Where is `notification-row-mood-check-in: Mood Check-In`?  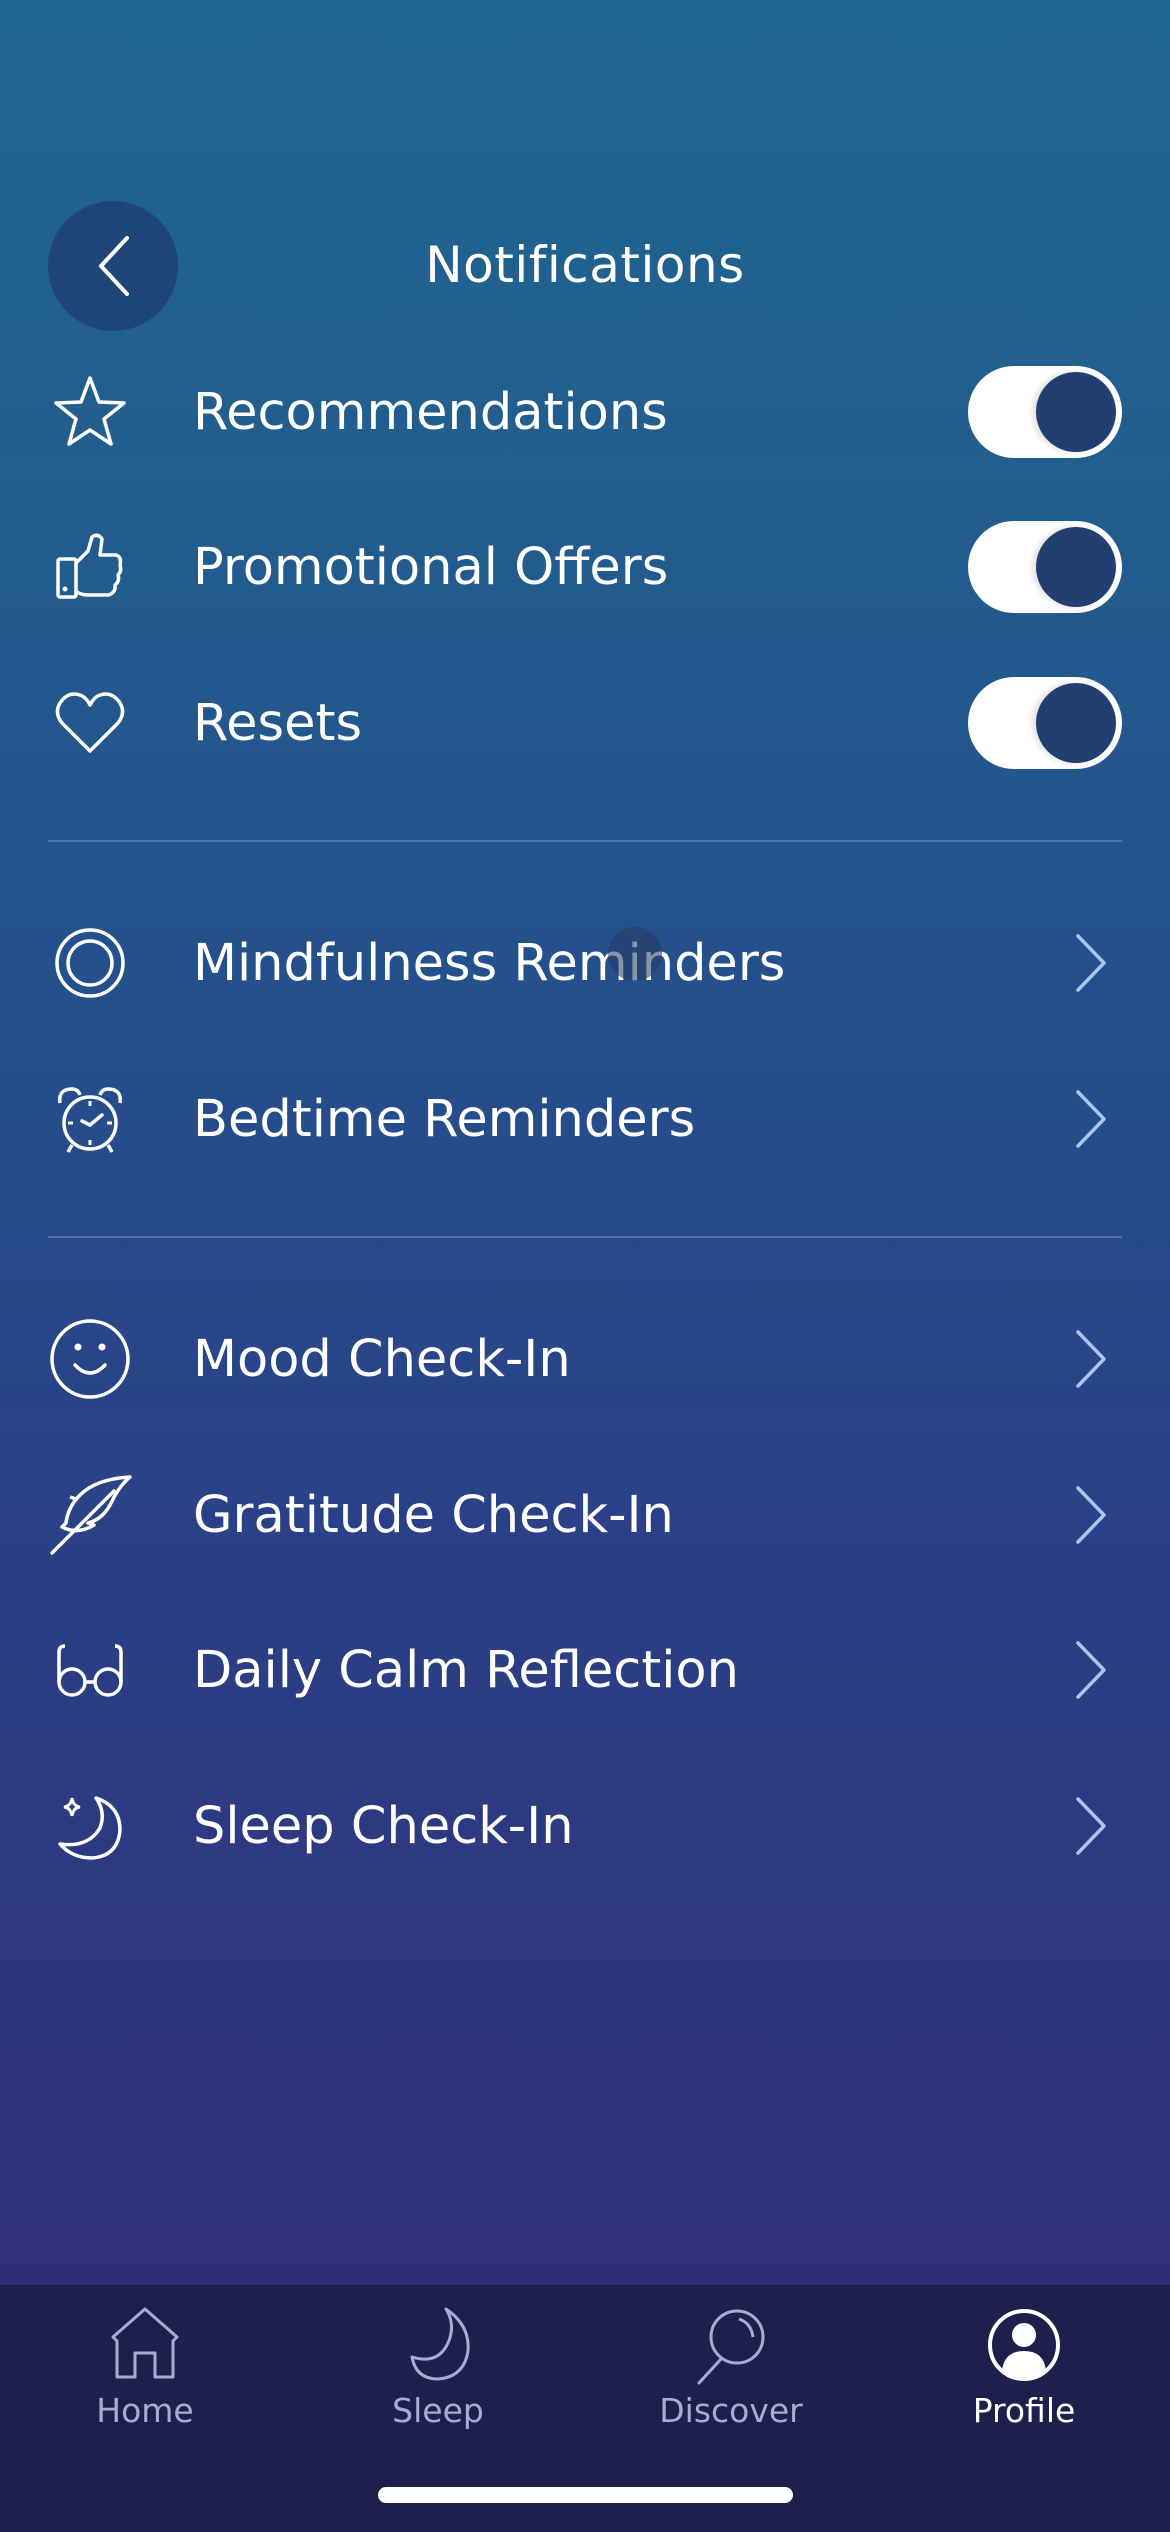 notification-row-mood-check-in: Mood Check-In is located at coordinates (585, 1359).